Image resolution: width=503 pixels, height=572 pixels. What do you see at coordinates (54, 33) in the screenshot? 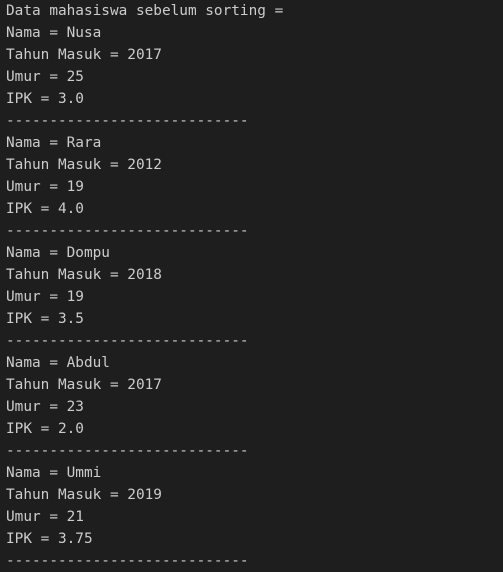
I see `terminal-line: Nama = Nusa` at bounding box center [54, 33].